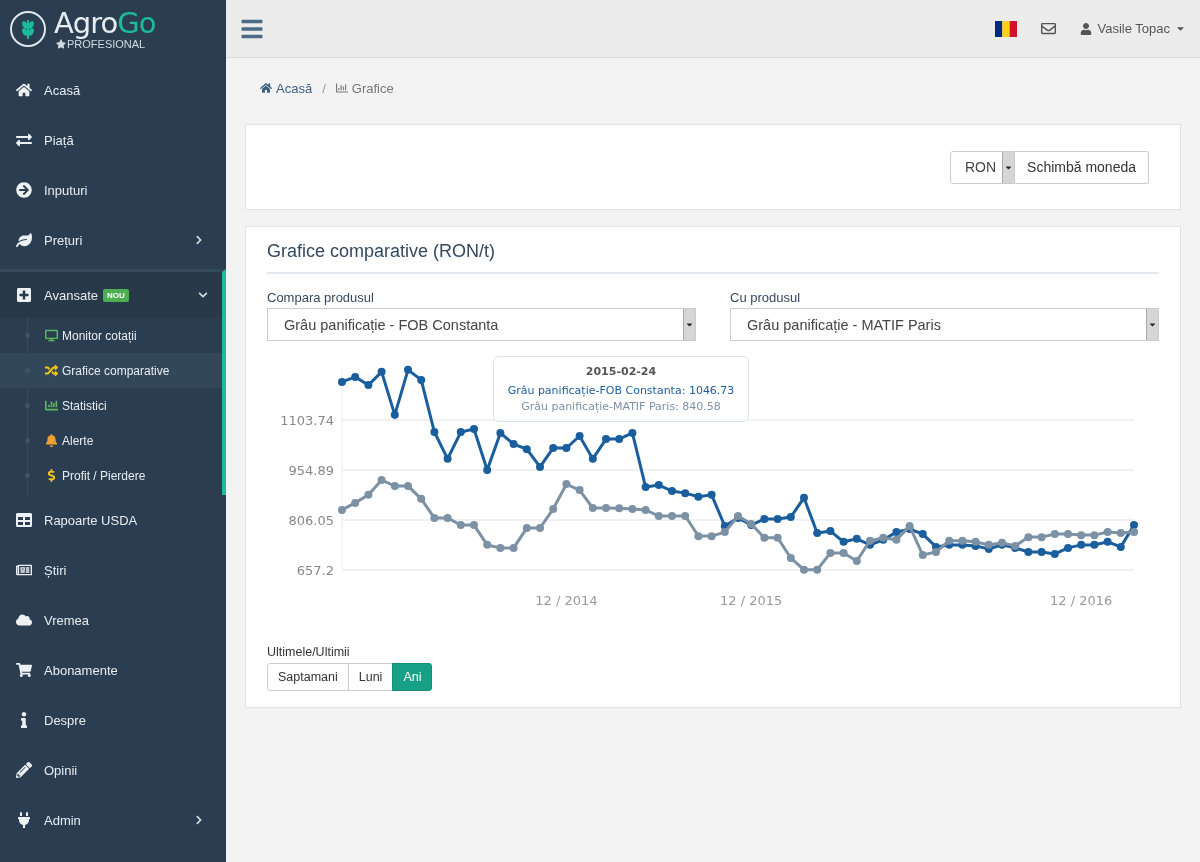  Describe the element at coordinates (111, 440) in the screenshot. I see `submenu-item: Alerte` at that location.